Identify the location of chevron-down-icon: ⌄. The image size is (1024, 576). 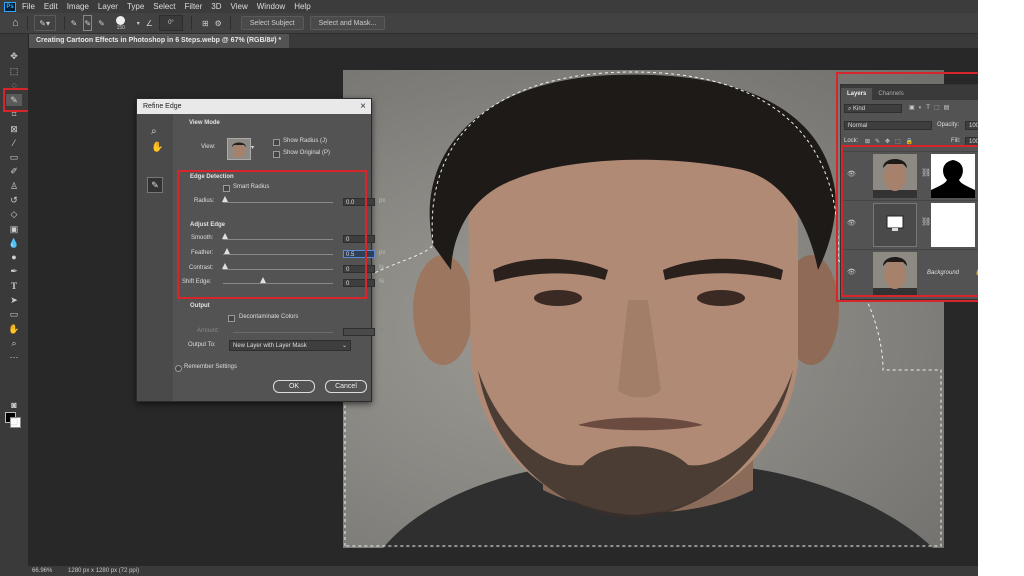
(344, 346).